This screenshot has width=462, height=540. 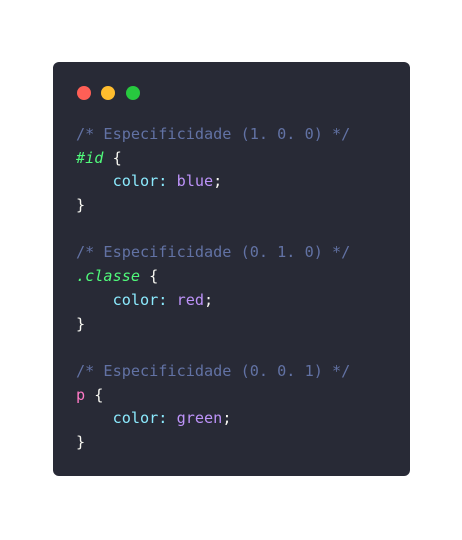 I want to click on rule-open: .classe {, so click(x=213, y=277).